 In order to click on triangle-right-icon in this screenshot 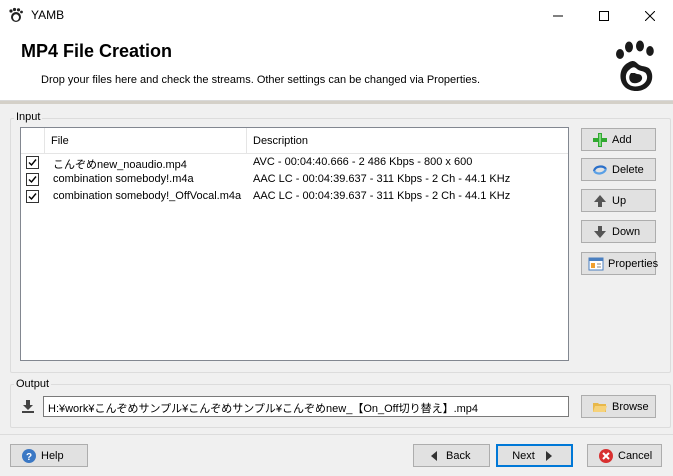, I will do `click(549, 456)`.